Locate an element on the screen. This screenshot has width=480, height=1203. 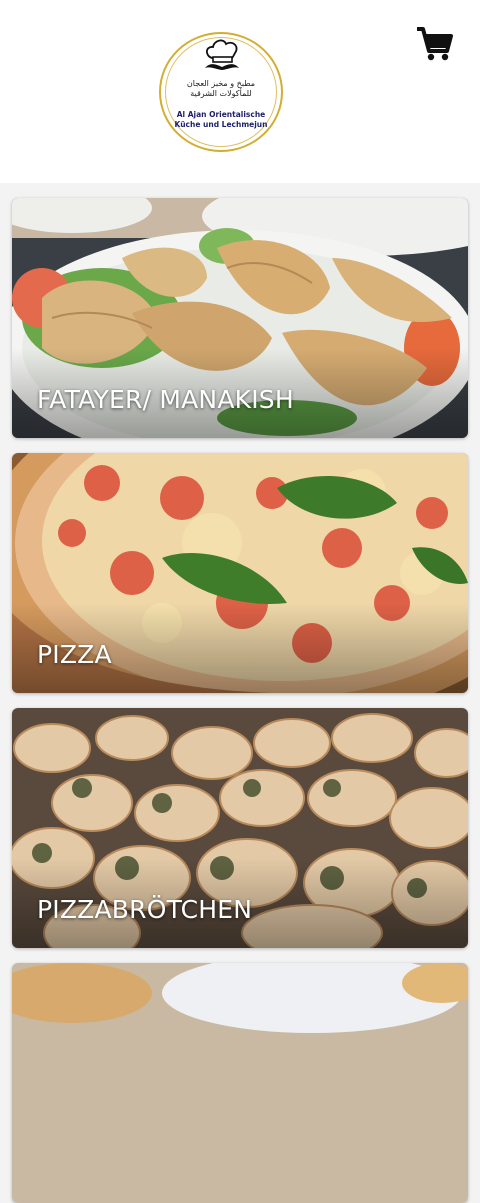
category-label: FATAYER/ MANAKISH is located at coordinates (165, 399).